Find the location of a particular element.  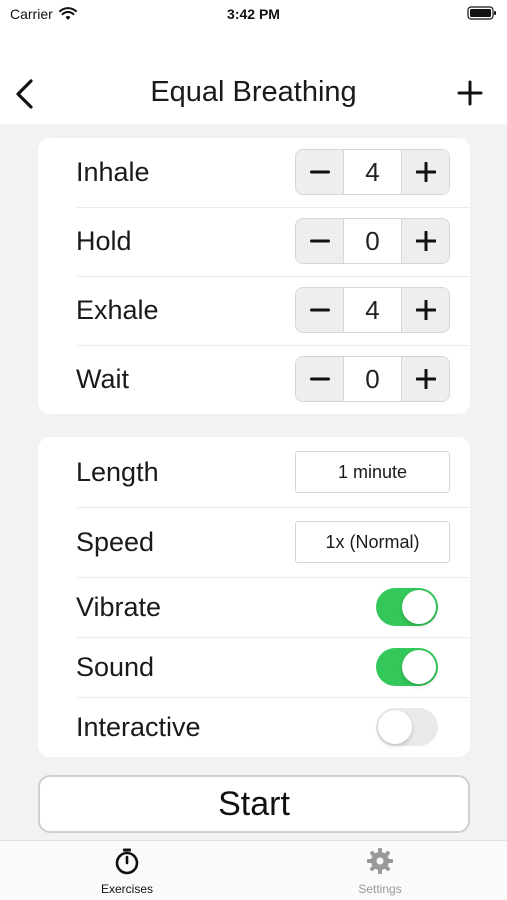

interactive-toggle is located at coordinates (407, 727).